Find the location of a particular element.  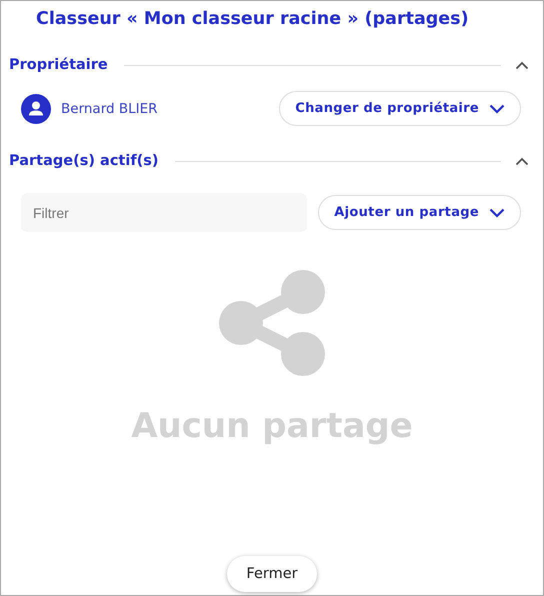

user-avatar-icon is located at coordinates (36, 109).